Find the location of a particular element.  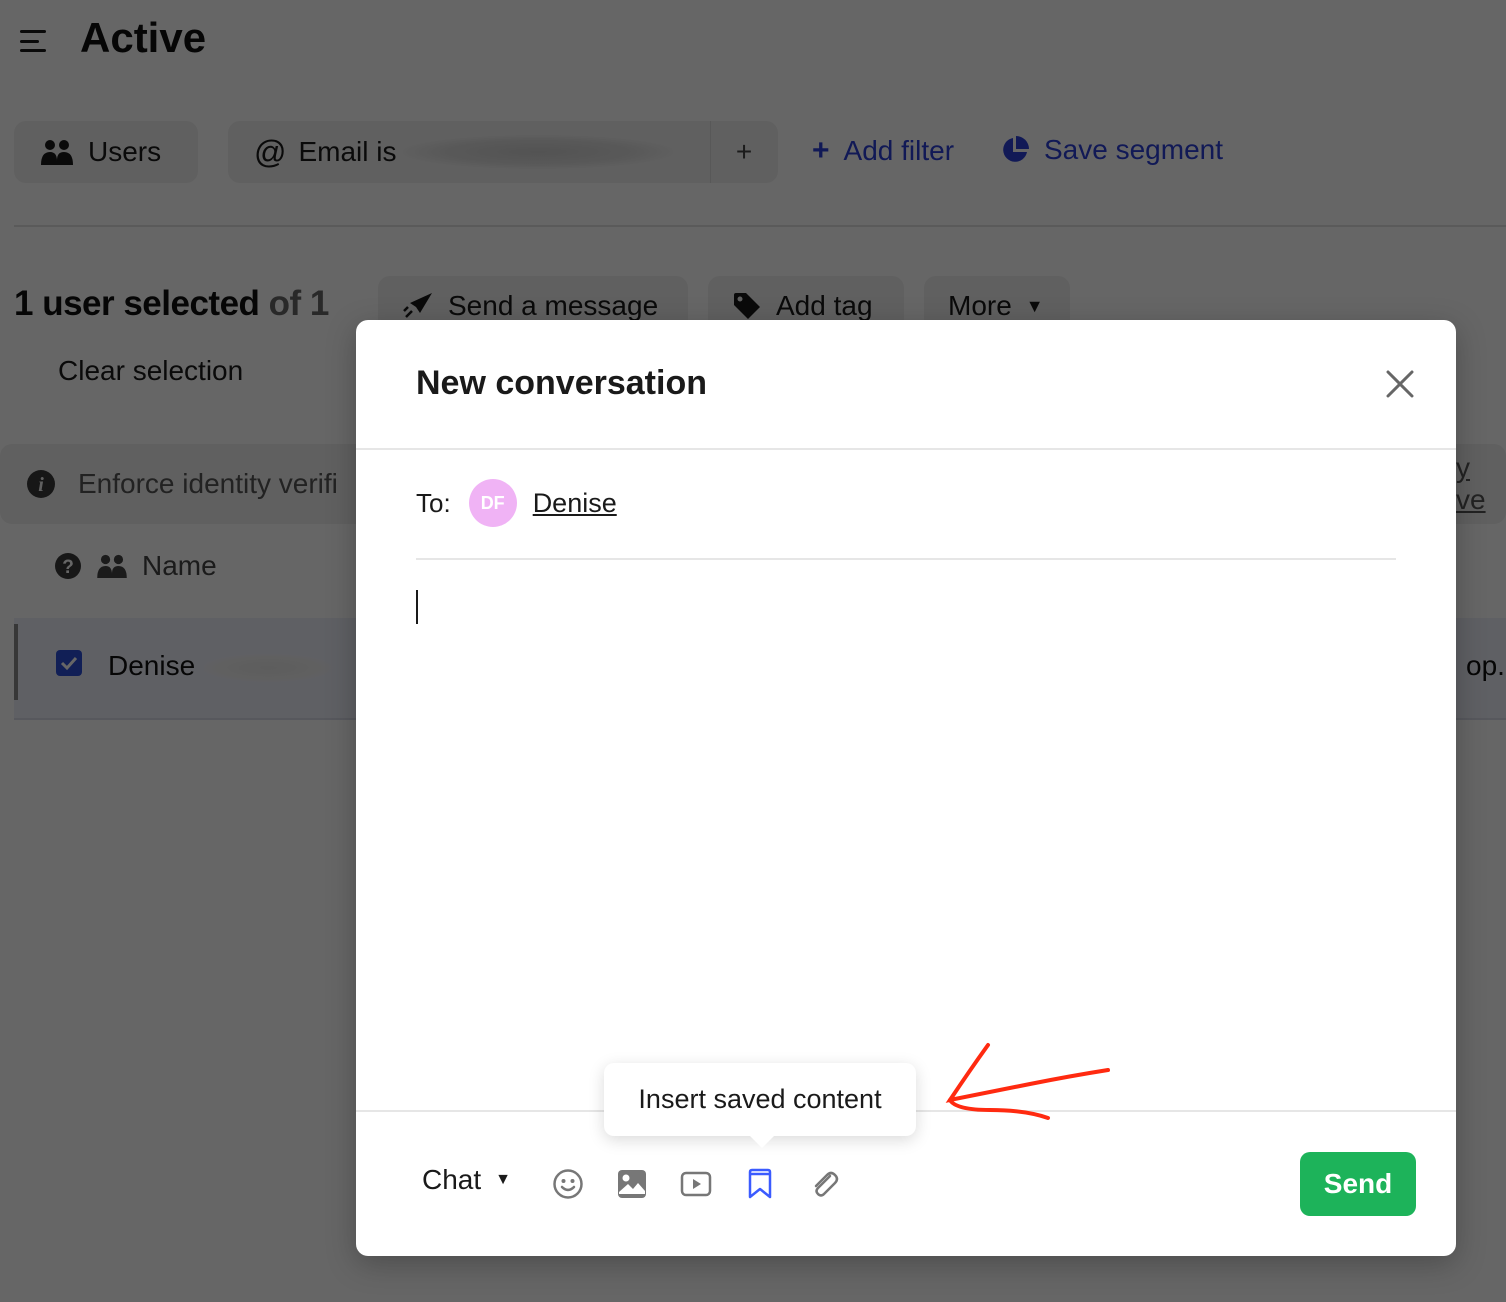

redacted-surname is located at coordinates (682, 503).